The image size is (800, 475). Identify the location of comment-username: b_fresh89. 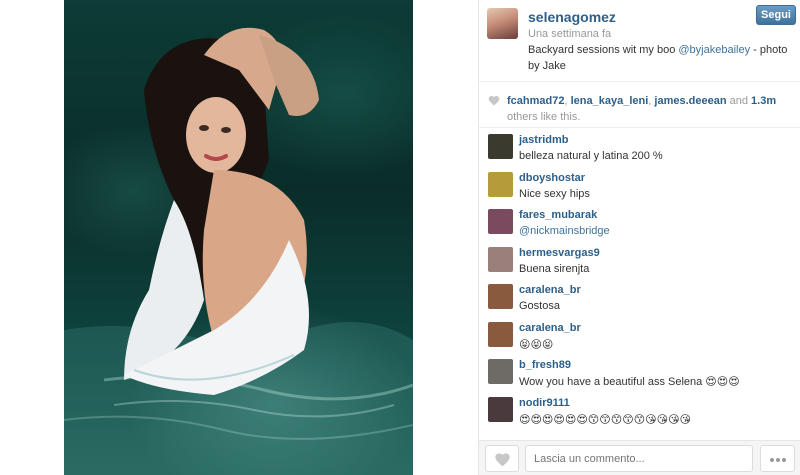
(545, 365).